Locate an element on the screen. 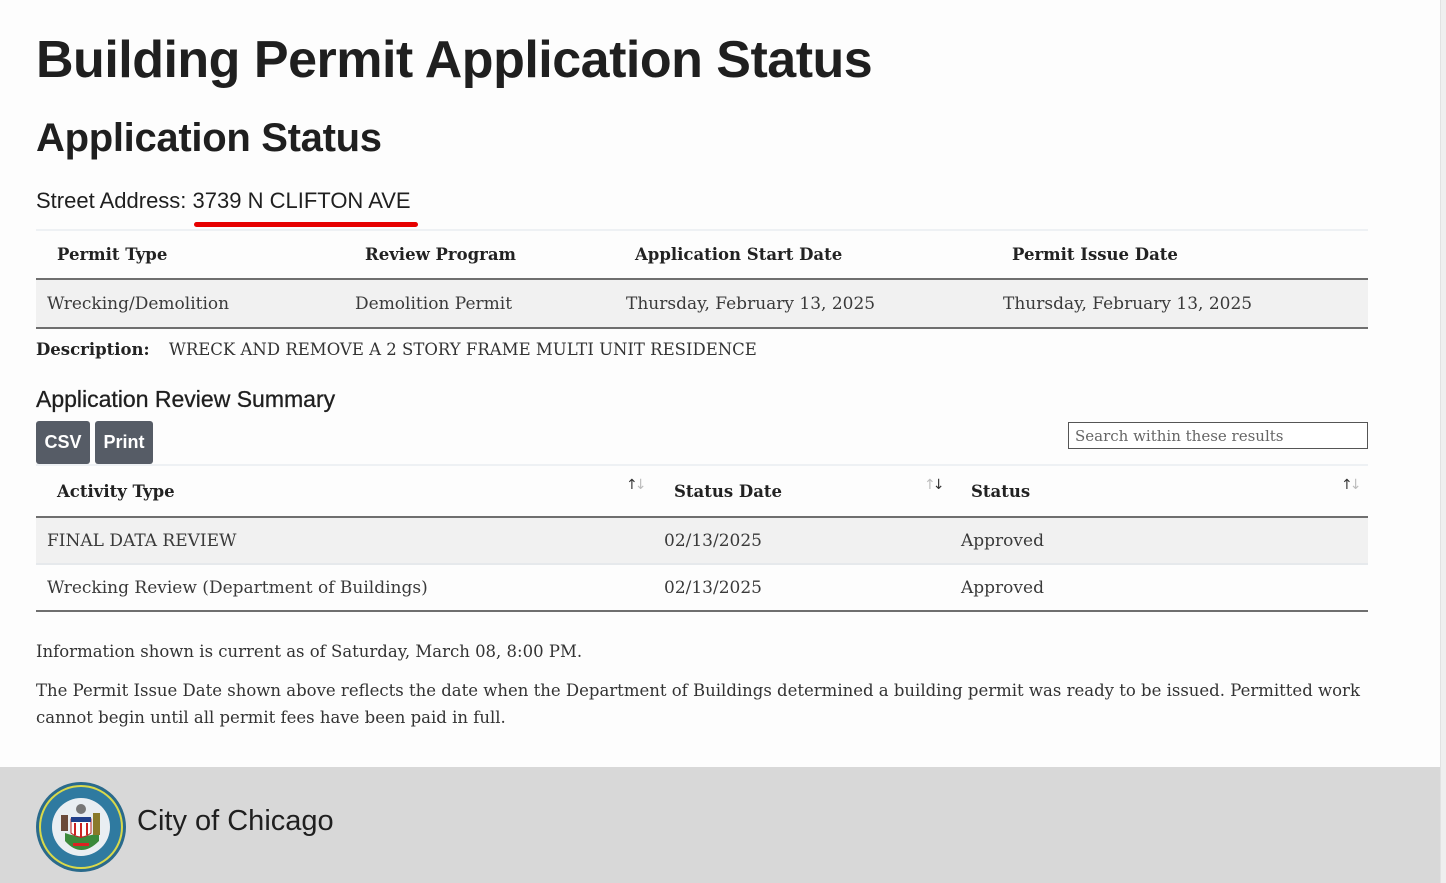  footer: City of Chicago is located at coordinates (720, 825).